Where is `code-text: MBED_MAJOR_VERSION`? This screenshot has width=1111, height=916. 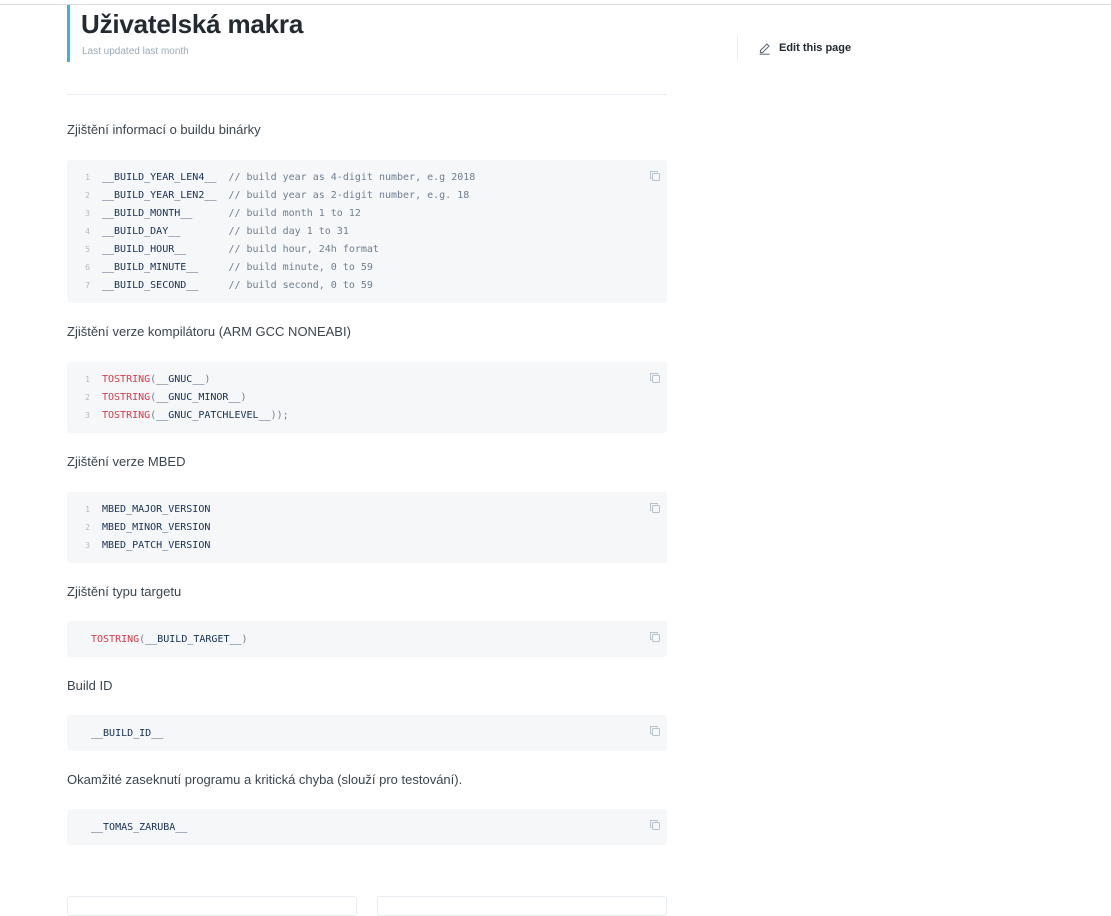
code-text: MBED_MAJOR_VERSION is located at coordinates (156, 509).